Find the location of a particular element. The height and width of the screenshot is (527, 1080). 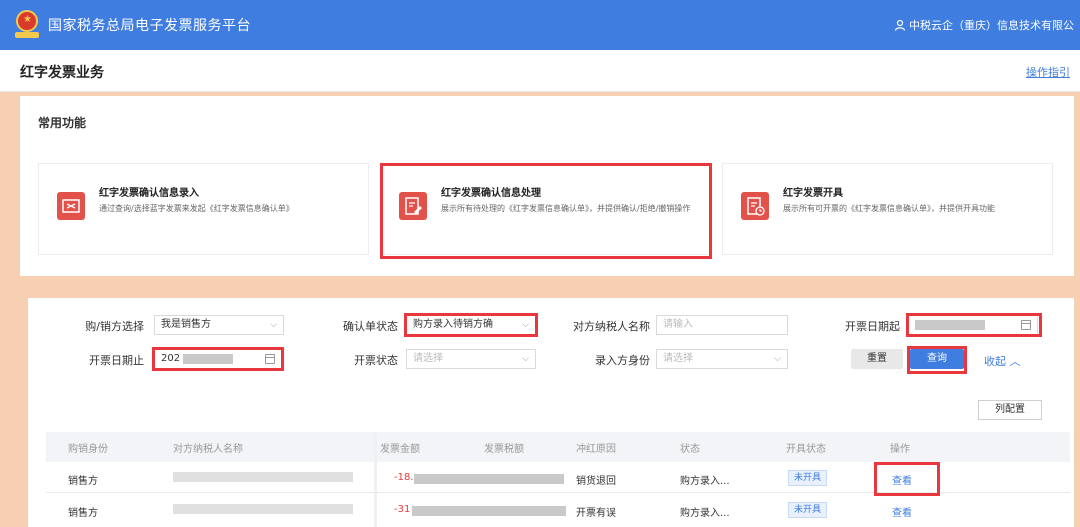

func-desc: 展示所有可开票的《红字发票信息确认单》，并提供开具功能 is located at coordinates (889, 208).